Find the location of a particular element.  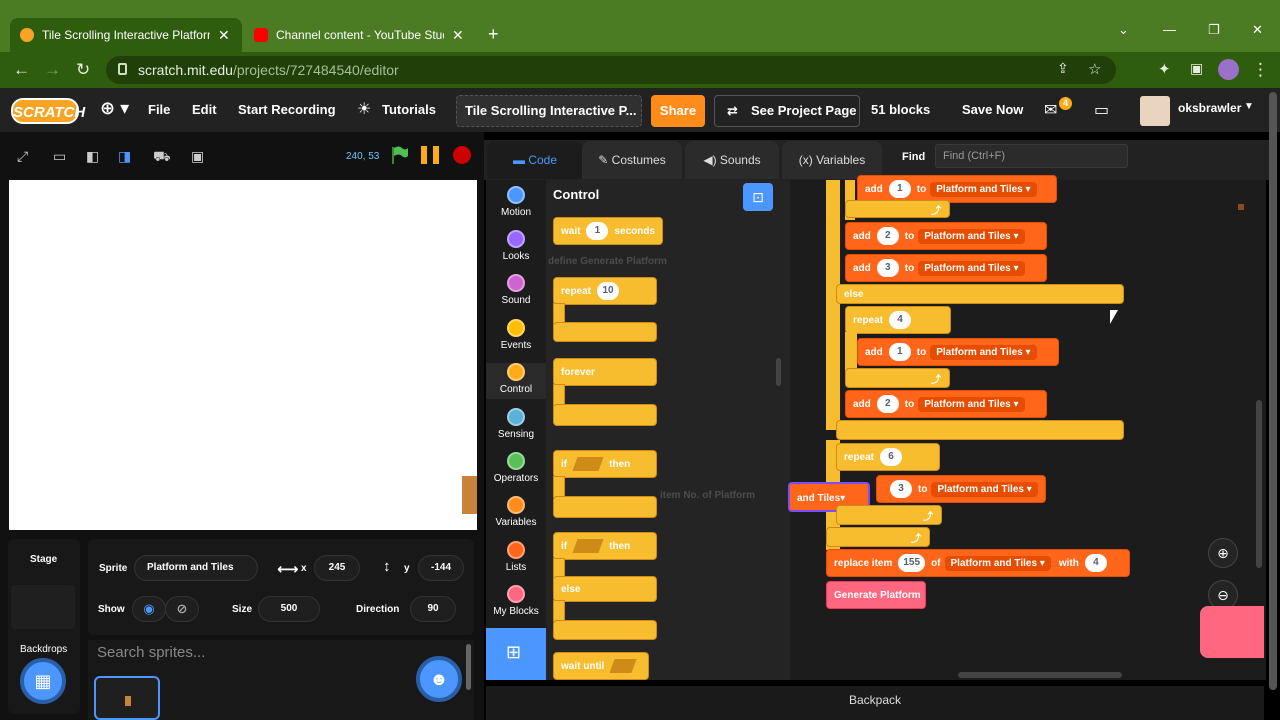

small-stage-icon: ▭ is located at coordinates (59, 156).